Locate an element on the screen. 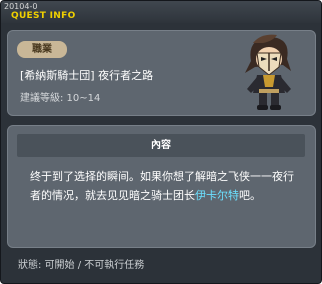 The image size is (322, 284). quest-id-label: 20104-0 is located at coordinates (21, 6).